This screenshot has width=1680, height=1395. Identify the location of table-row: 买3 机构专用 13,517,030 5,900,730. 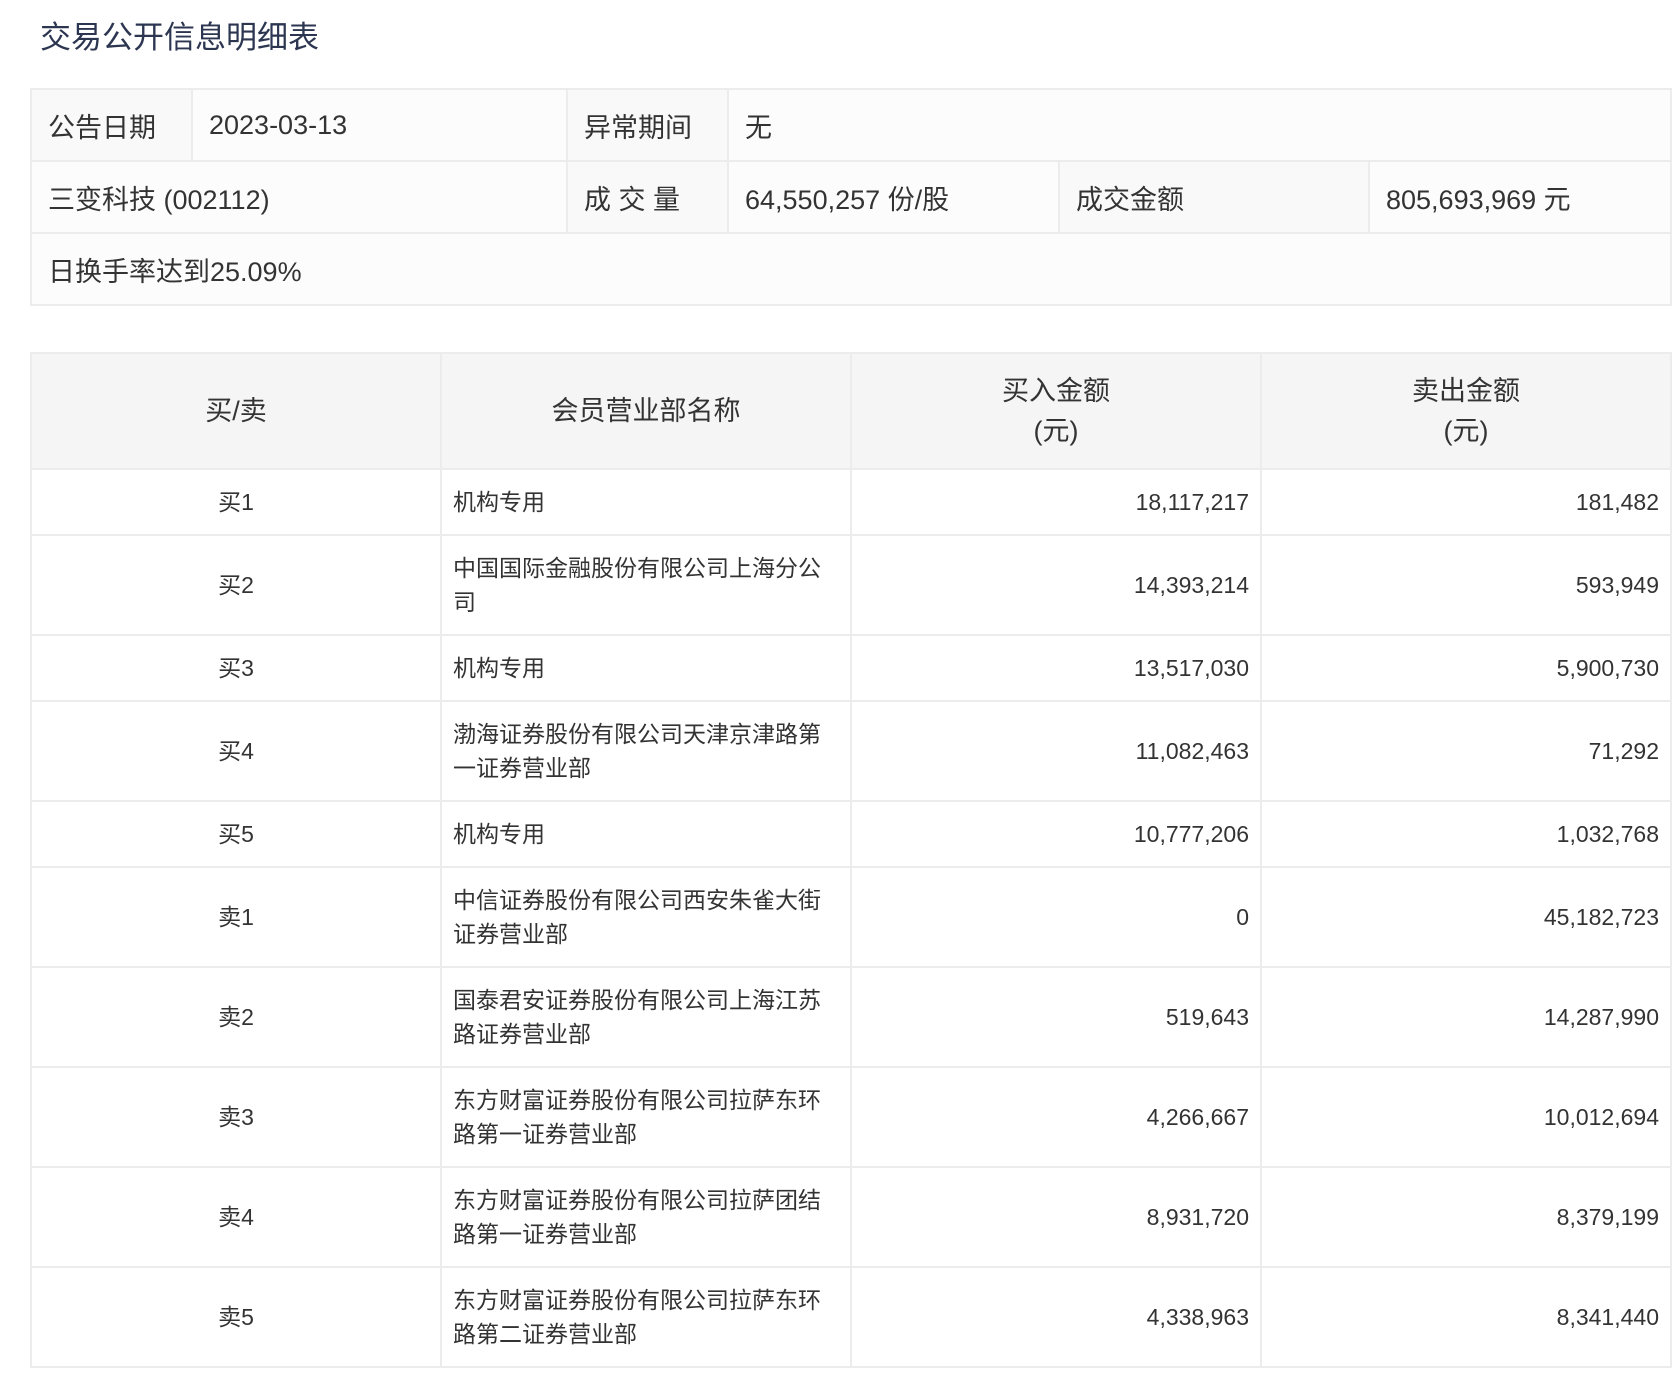
(851, 668).